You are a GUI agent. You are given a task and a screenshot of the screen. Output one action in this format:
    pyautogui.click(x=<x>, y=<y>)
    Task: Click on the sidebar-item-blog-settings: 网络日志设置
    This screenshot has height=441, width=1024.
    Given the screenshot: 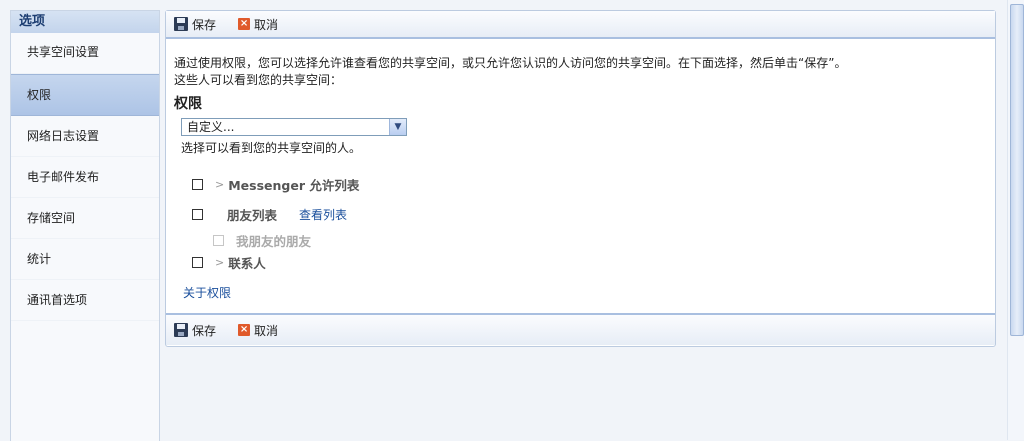 What is the action you would take?
    pyautogui.click(x=85, y=136)
    